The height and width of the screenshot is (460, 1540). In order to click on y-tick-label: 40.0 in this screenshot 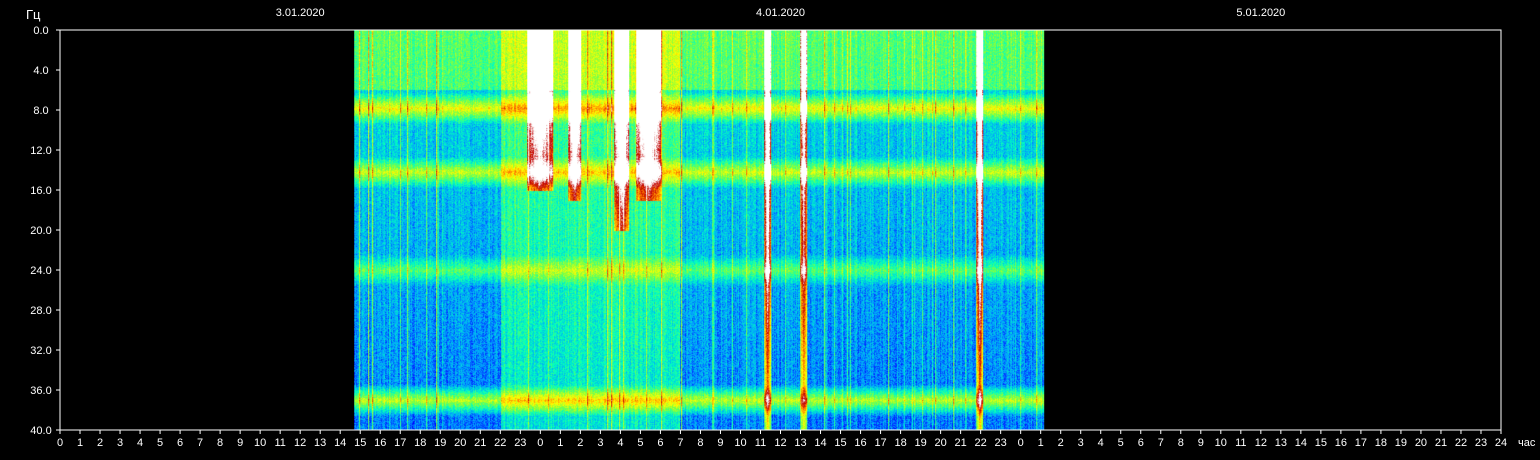, I will do `click(40, 431)`.